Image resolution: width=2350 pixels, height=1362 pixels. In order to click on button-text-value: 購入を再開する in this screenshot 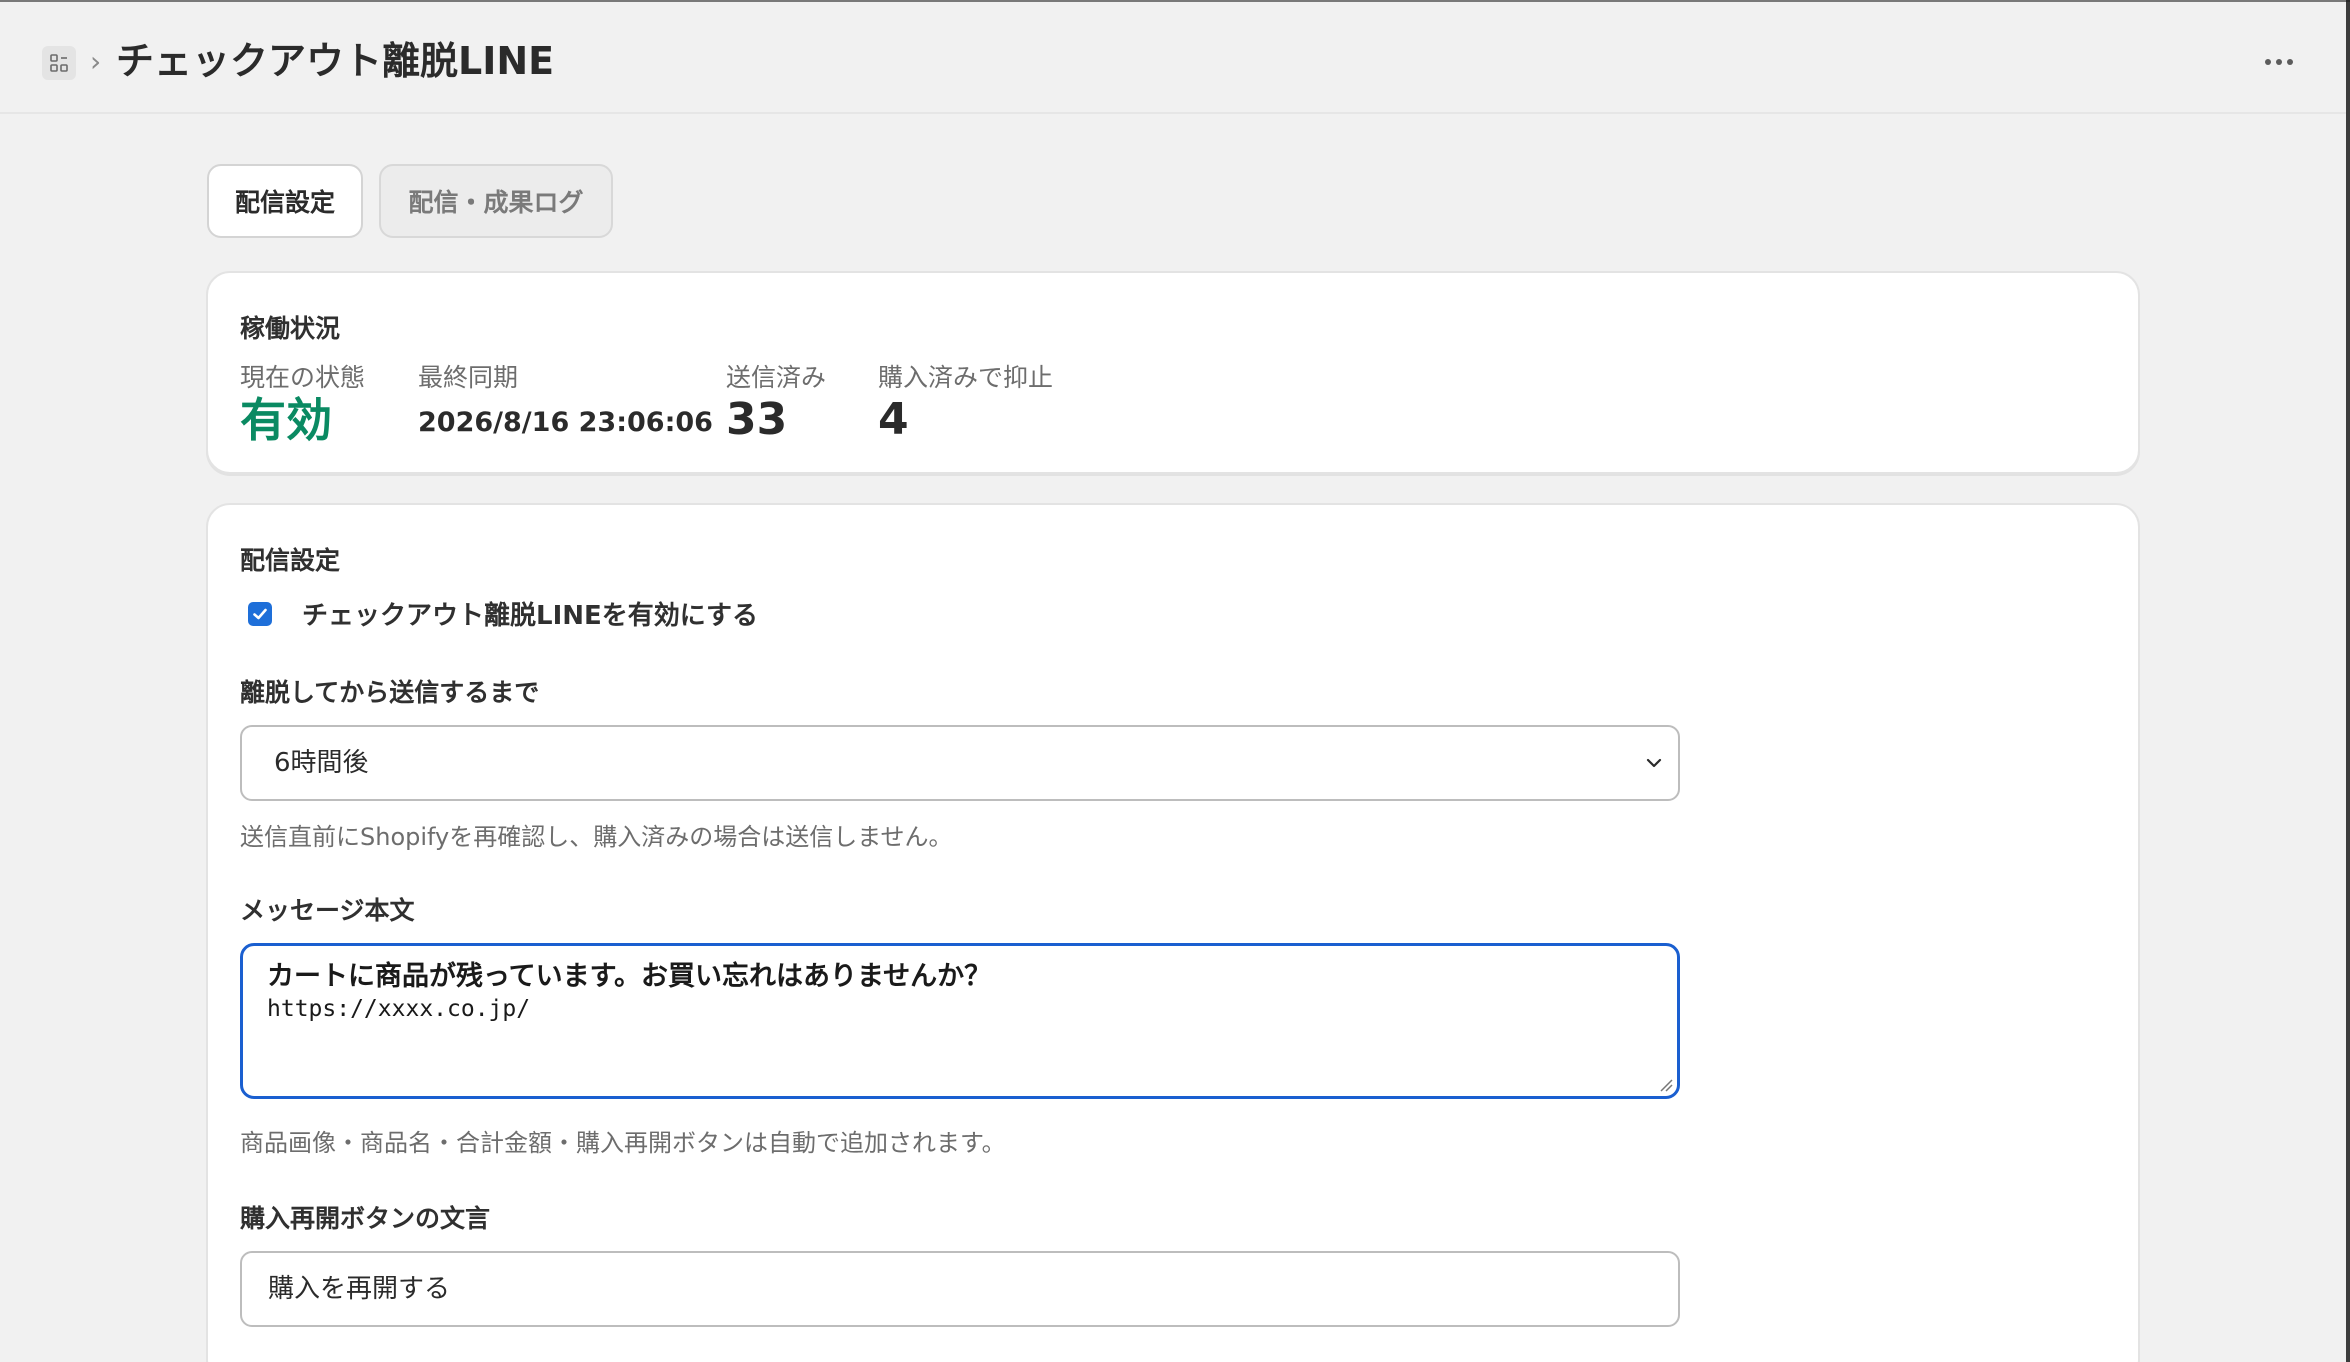, I will do `click(359, 1289)`.